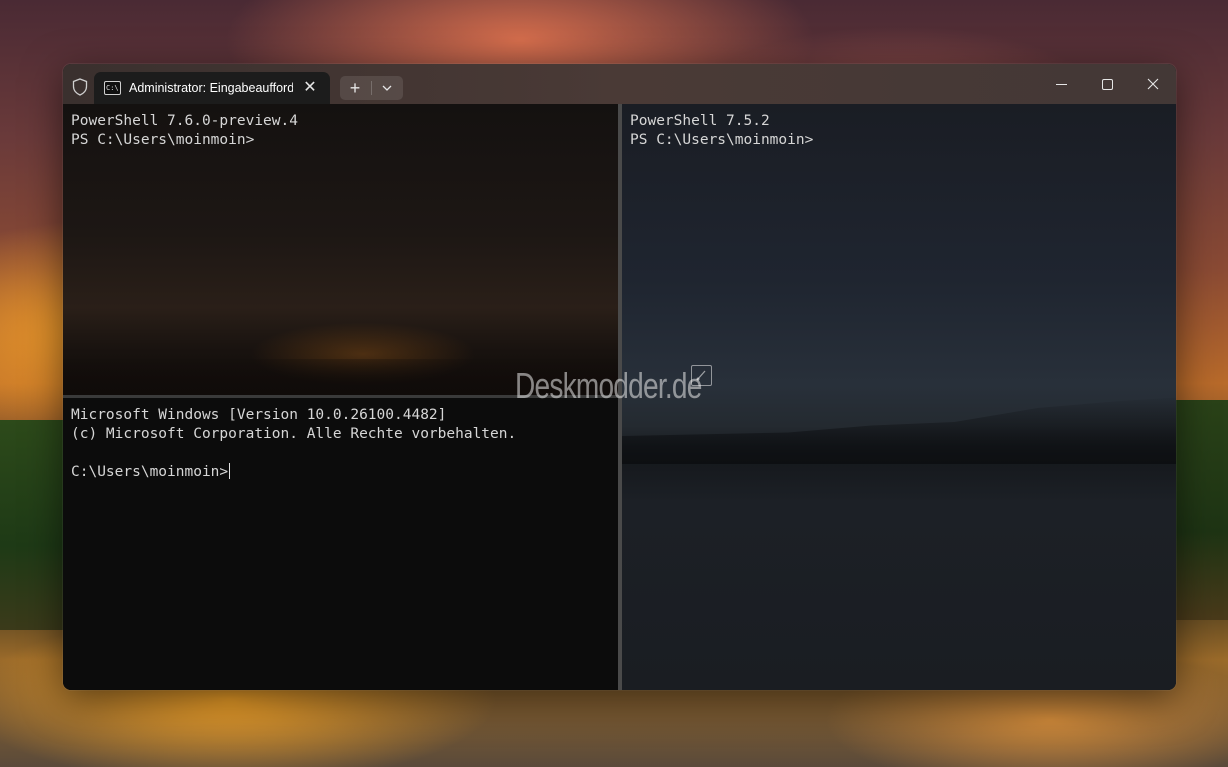  I want to click on terminal-prompt: C:\Users\moinmoin>, so click(150, 472).